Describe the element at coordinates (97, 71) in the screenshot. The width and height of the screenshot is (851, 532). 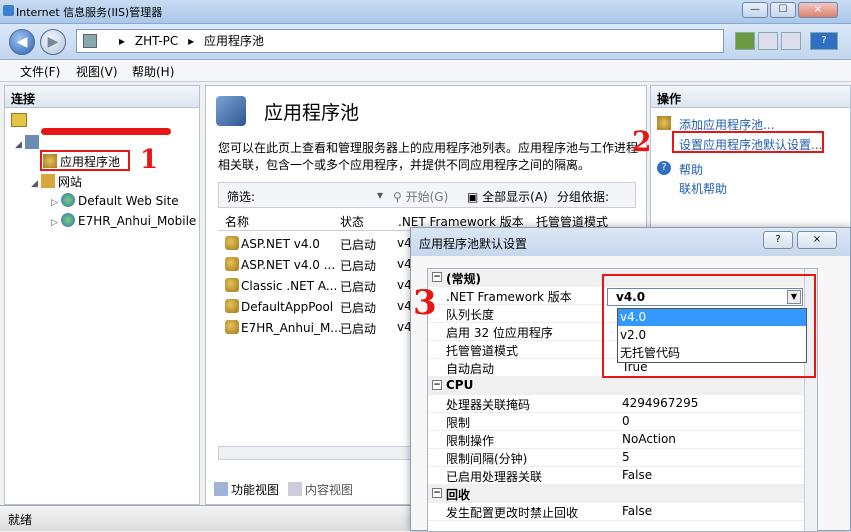
I see `menu-view: 视图(V)` at that location.